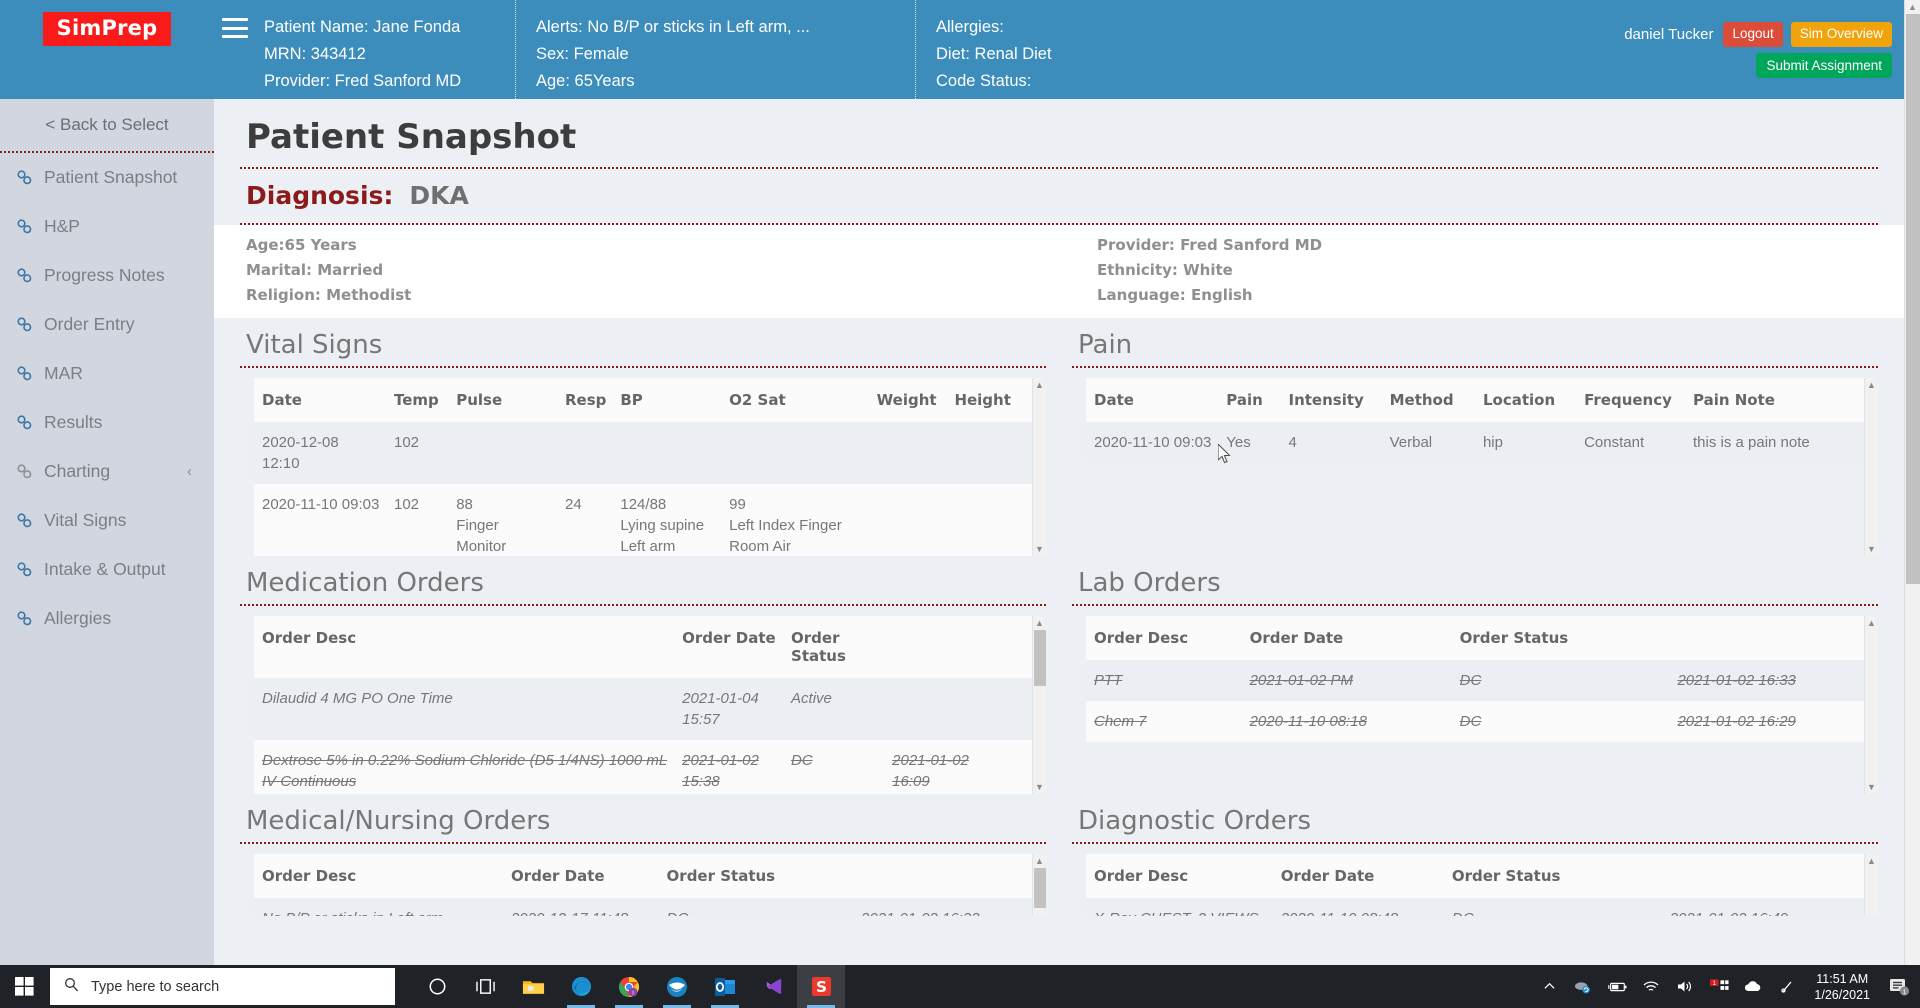 Image resolution: width=1920 pixels, height=1008 pixels. I want to click on page-scroll-up-arrow-icon: ▲, so click(1912, 7).